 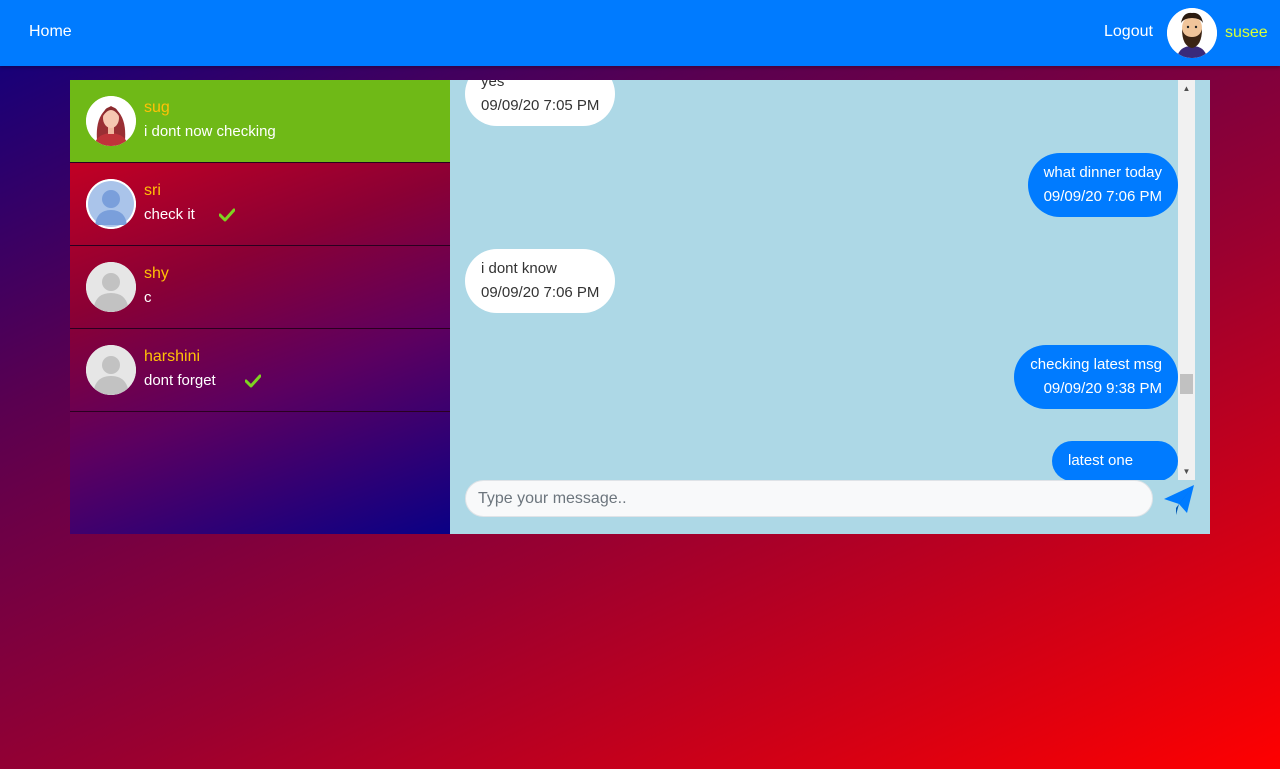 What do you see at coordinates (210, 131) in the screenshot?
I see `contact-last-message: i dont now checking` at bounding box center [210, 131].